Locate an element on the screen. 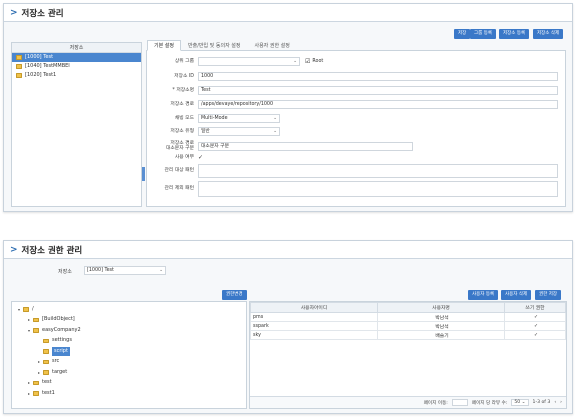  repo-list-item: [1000] Test is located at coordinates (76, 57).